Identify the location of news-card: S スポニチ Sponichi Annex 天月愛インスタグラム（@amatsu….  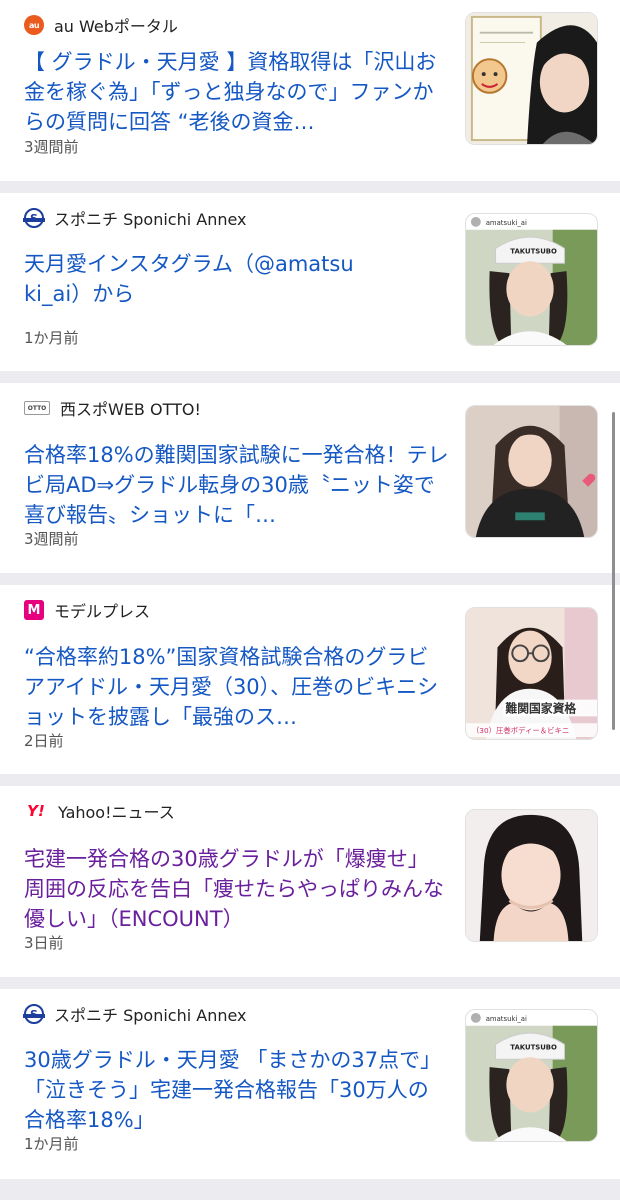
(310, 282).